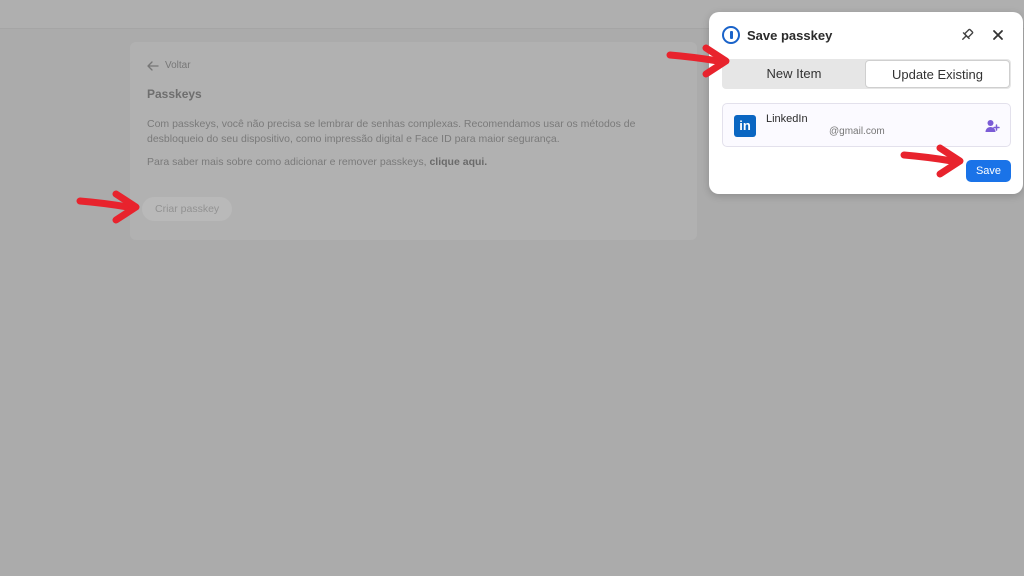 This screenshot has height=576, width=1024. I want to click on item-name: LinkedIn, so click(787, 119).